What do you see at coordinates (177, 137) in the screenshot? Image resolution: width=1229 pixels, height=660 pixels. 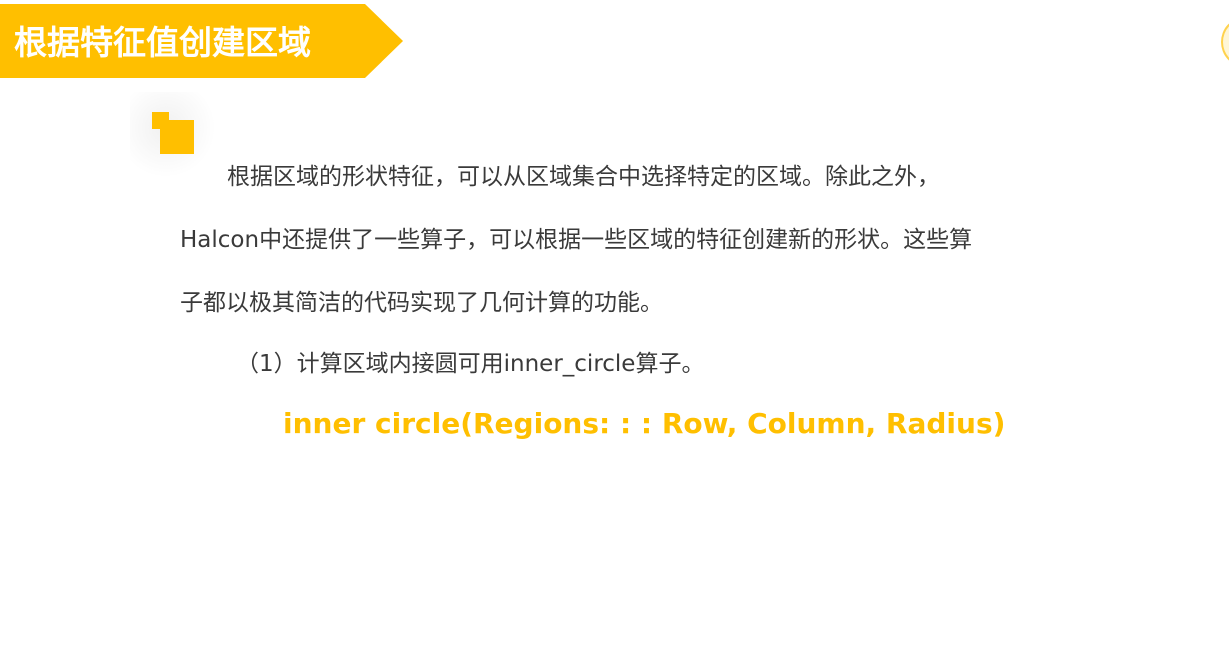 I see `decoration-square-large` at bounding box center [177, 137].